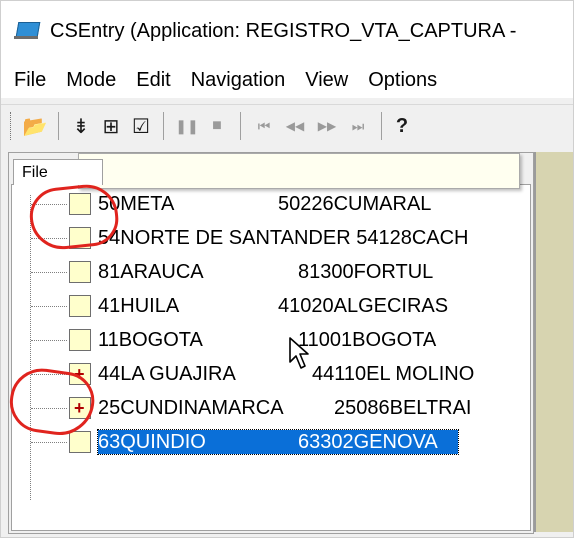 The height and width of the screenshot is (538, 574). I want to click on tab-file: File, so click(58, 172).